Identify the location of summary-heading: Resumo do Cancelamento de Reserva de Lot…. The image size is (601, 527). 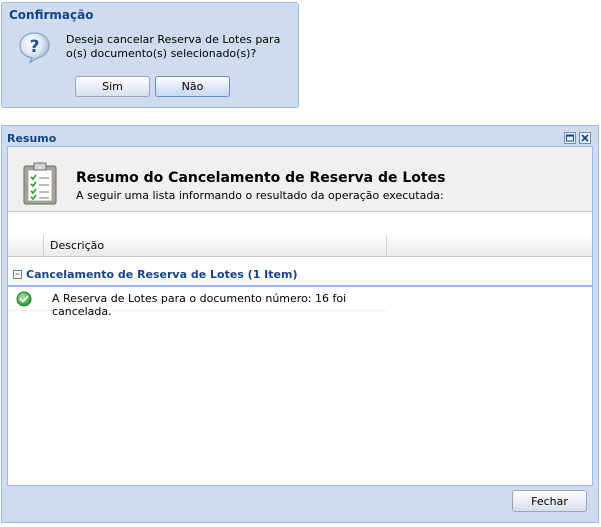
(261, 178).